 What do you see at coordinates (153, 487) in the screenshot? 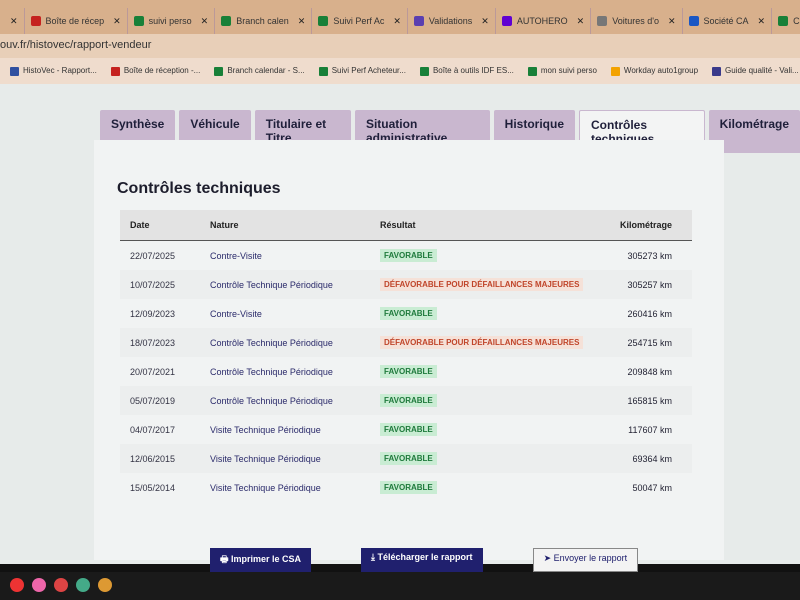
I see `date-cell: 15/05/2014` at bounding box center [153, 487].